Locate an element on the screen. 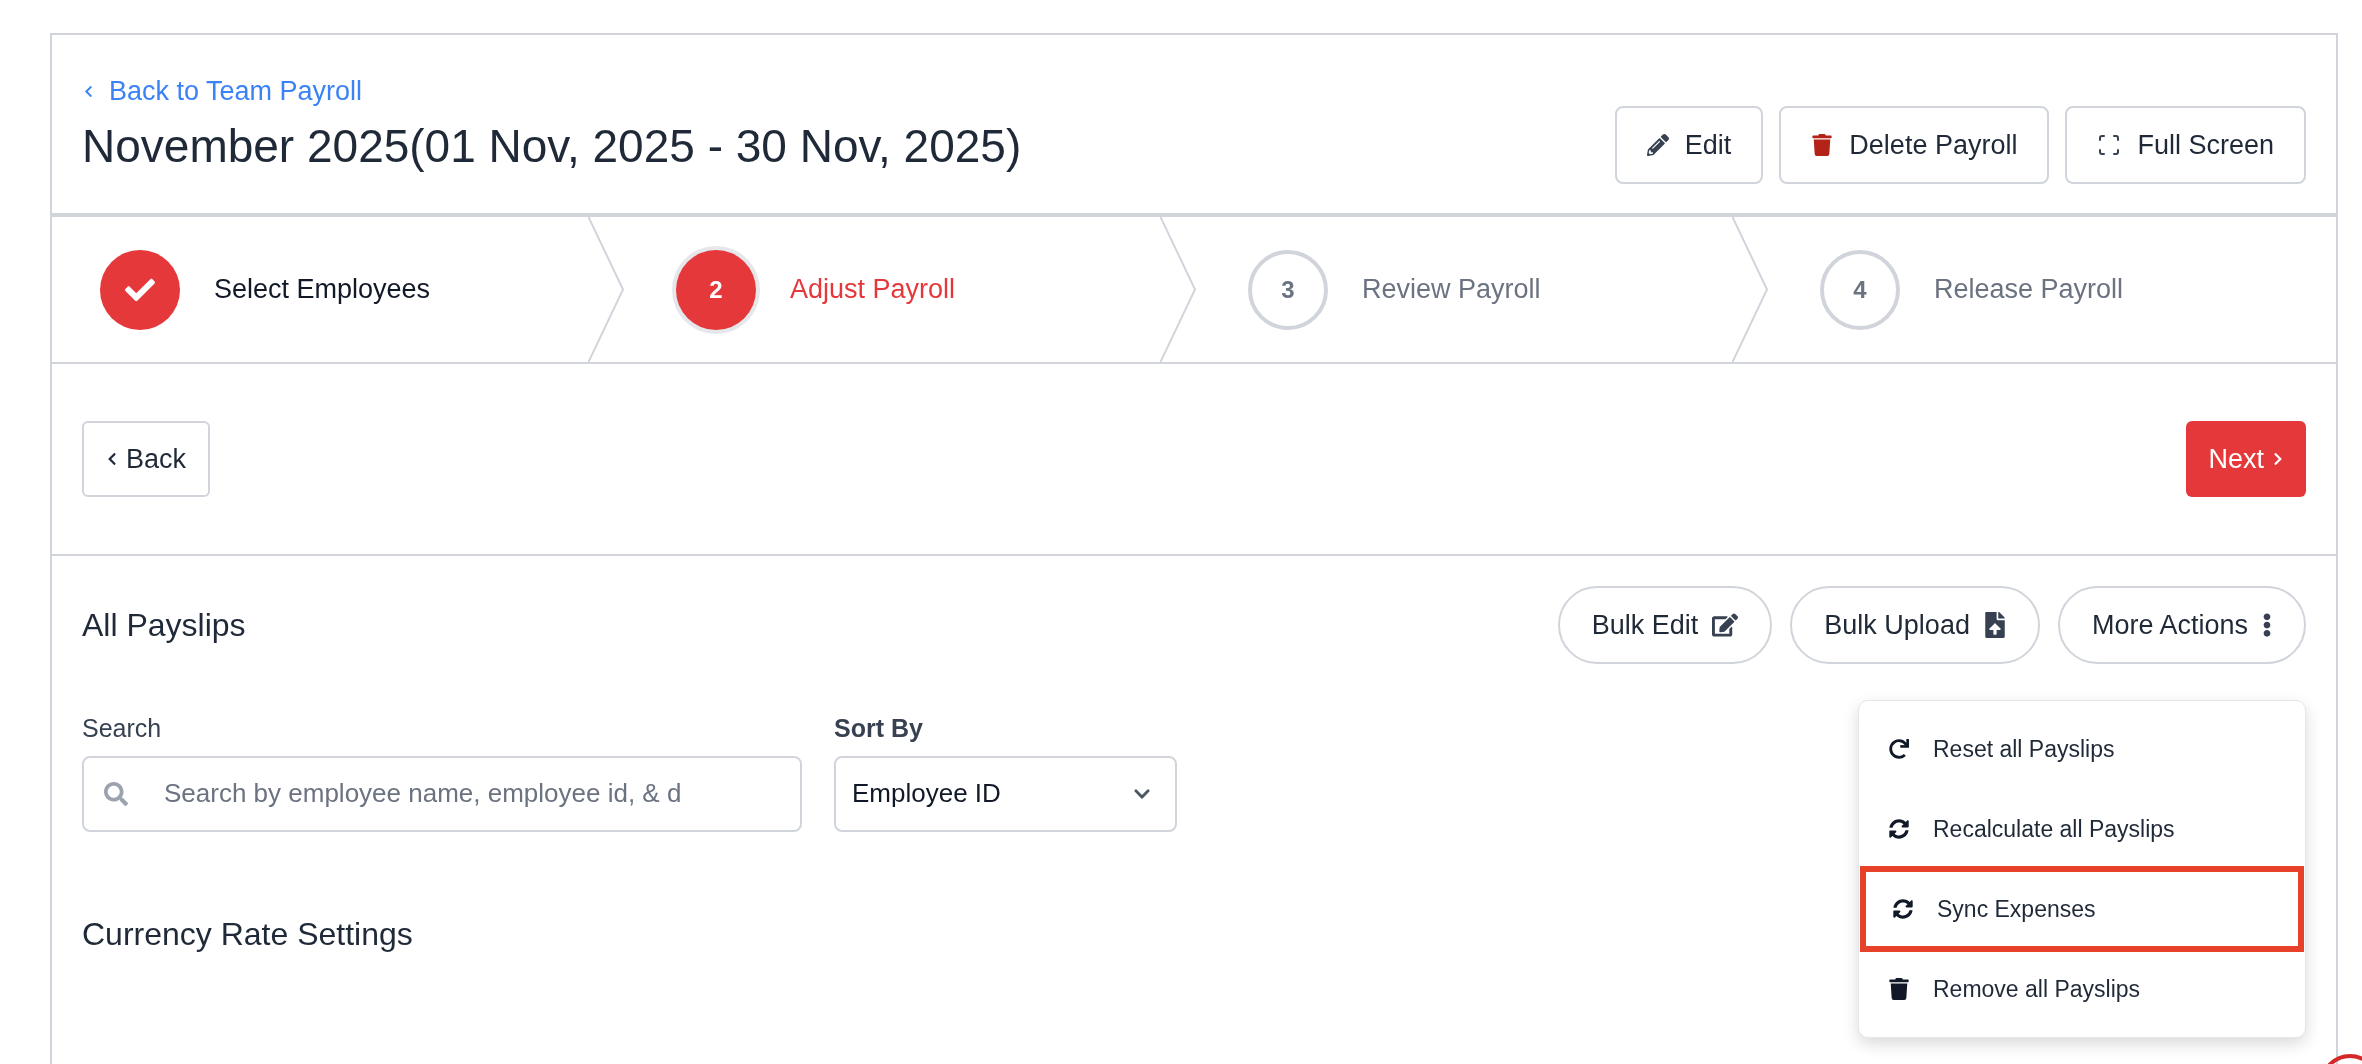 Image resolution: width=2362 pixels, height=1064 pixels. redo-icon is located at coordinates (1899, 749).